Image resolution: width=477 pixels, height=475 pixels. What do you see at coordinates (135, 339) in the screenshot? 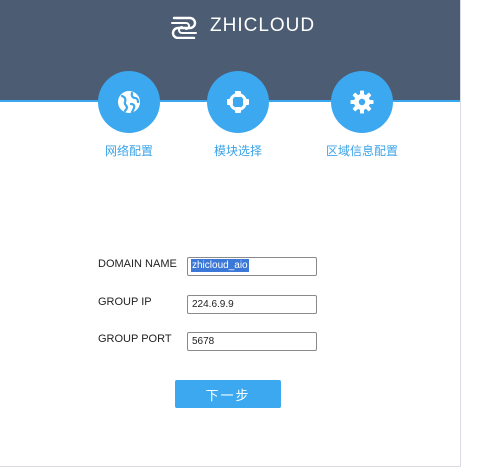
I see `group-port-label: GROUP PORT` at bounding box center [135, 339].